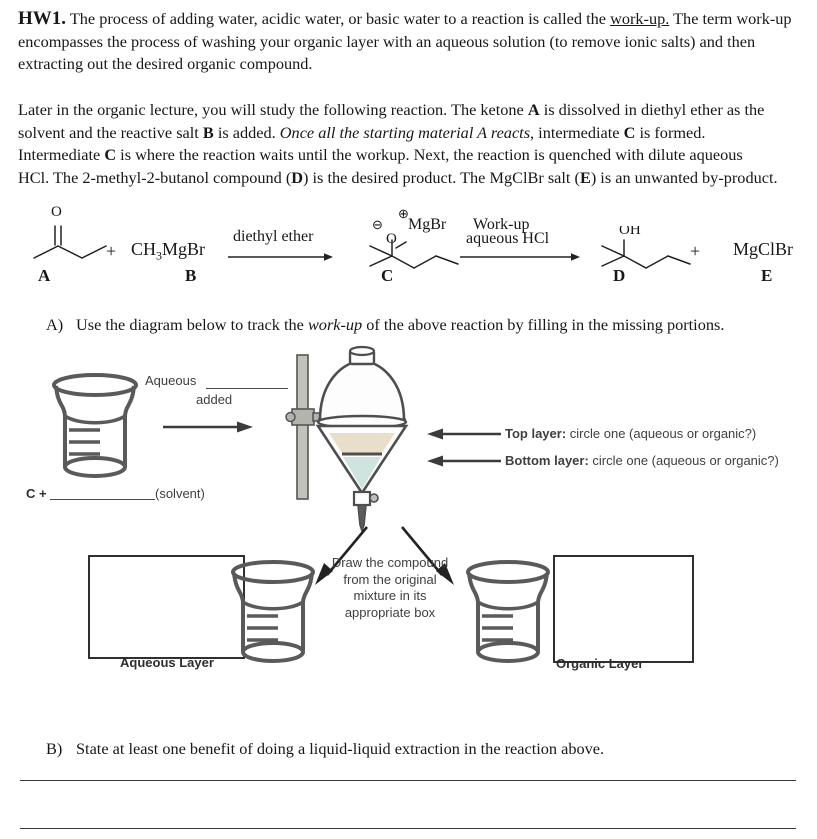 This screenshot has width=817, height=839. I want to click on top-layer-label-rest: circle one (aqueous or organic?), so click(661, 433).